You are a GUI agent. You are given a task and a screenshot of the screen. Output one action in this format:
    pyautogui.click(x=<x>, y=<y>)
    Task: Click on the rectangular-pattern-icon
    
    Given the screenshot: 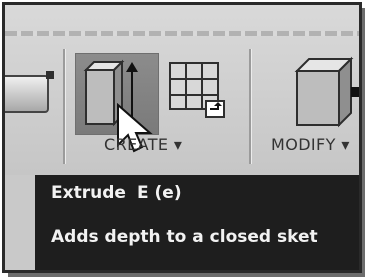 What is the action you would take?
    pyautogui.click(x=197, y=90)
    